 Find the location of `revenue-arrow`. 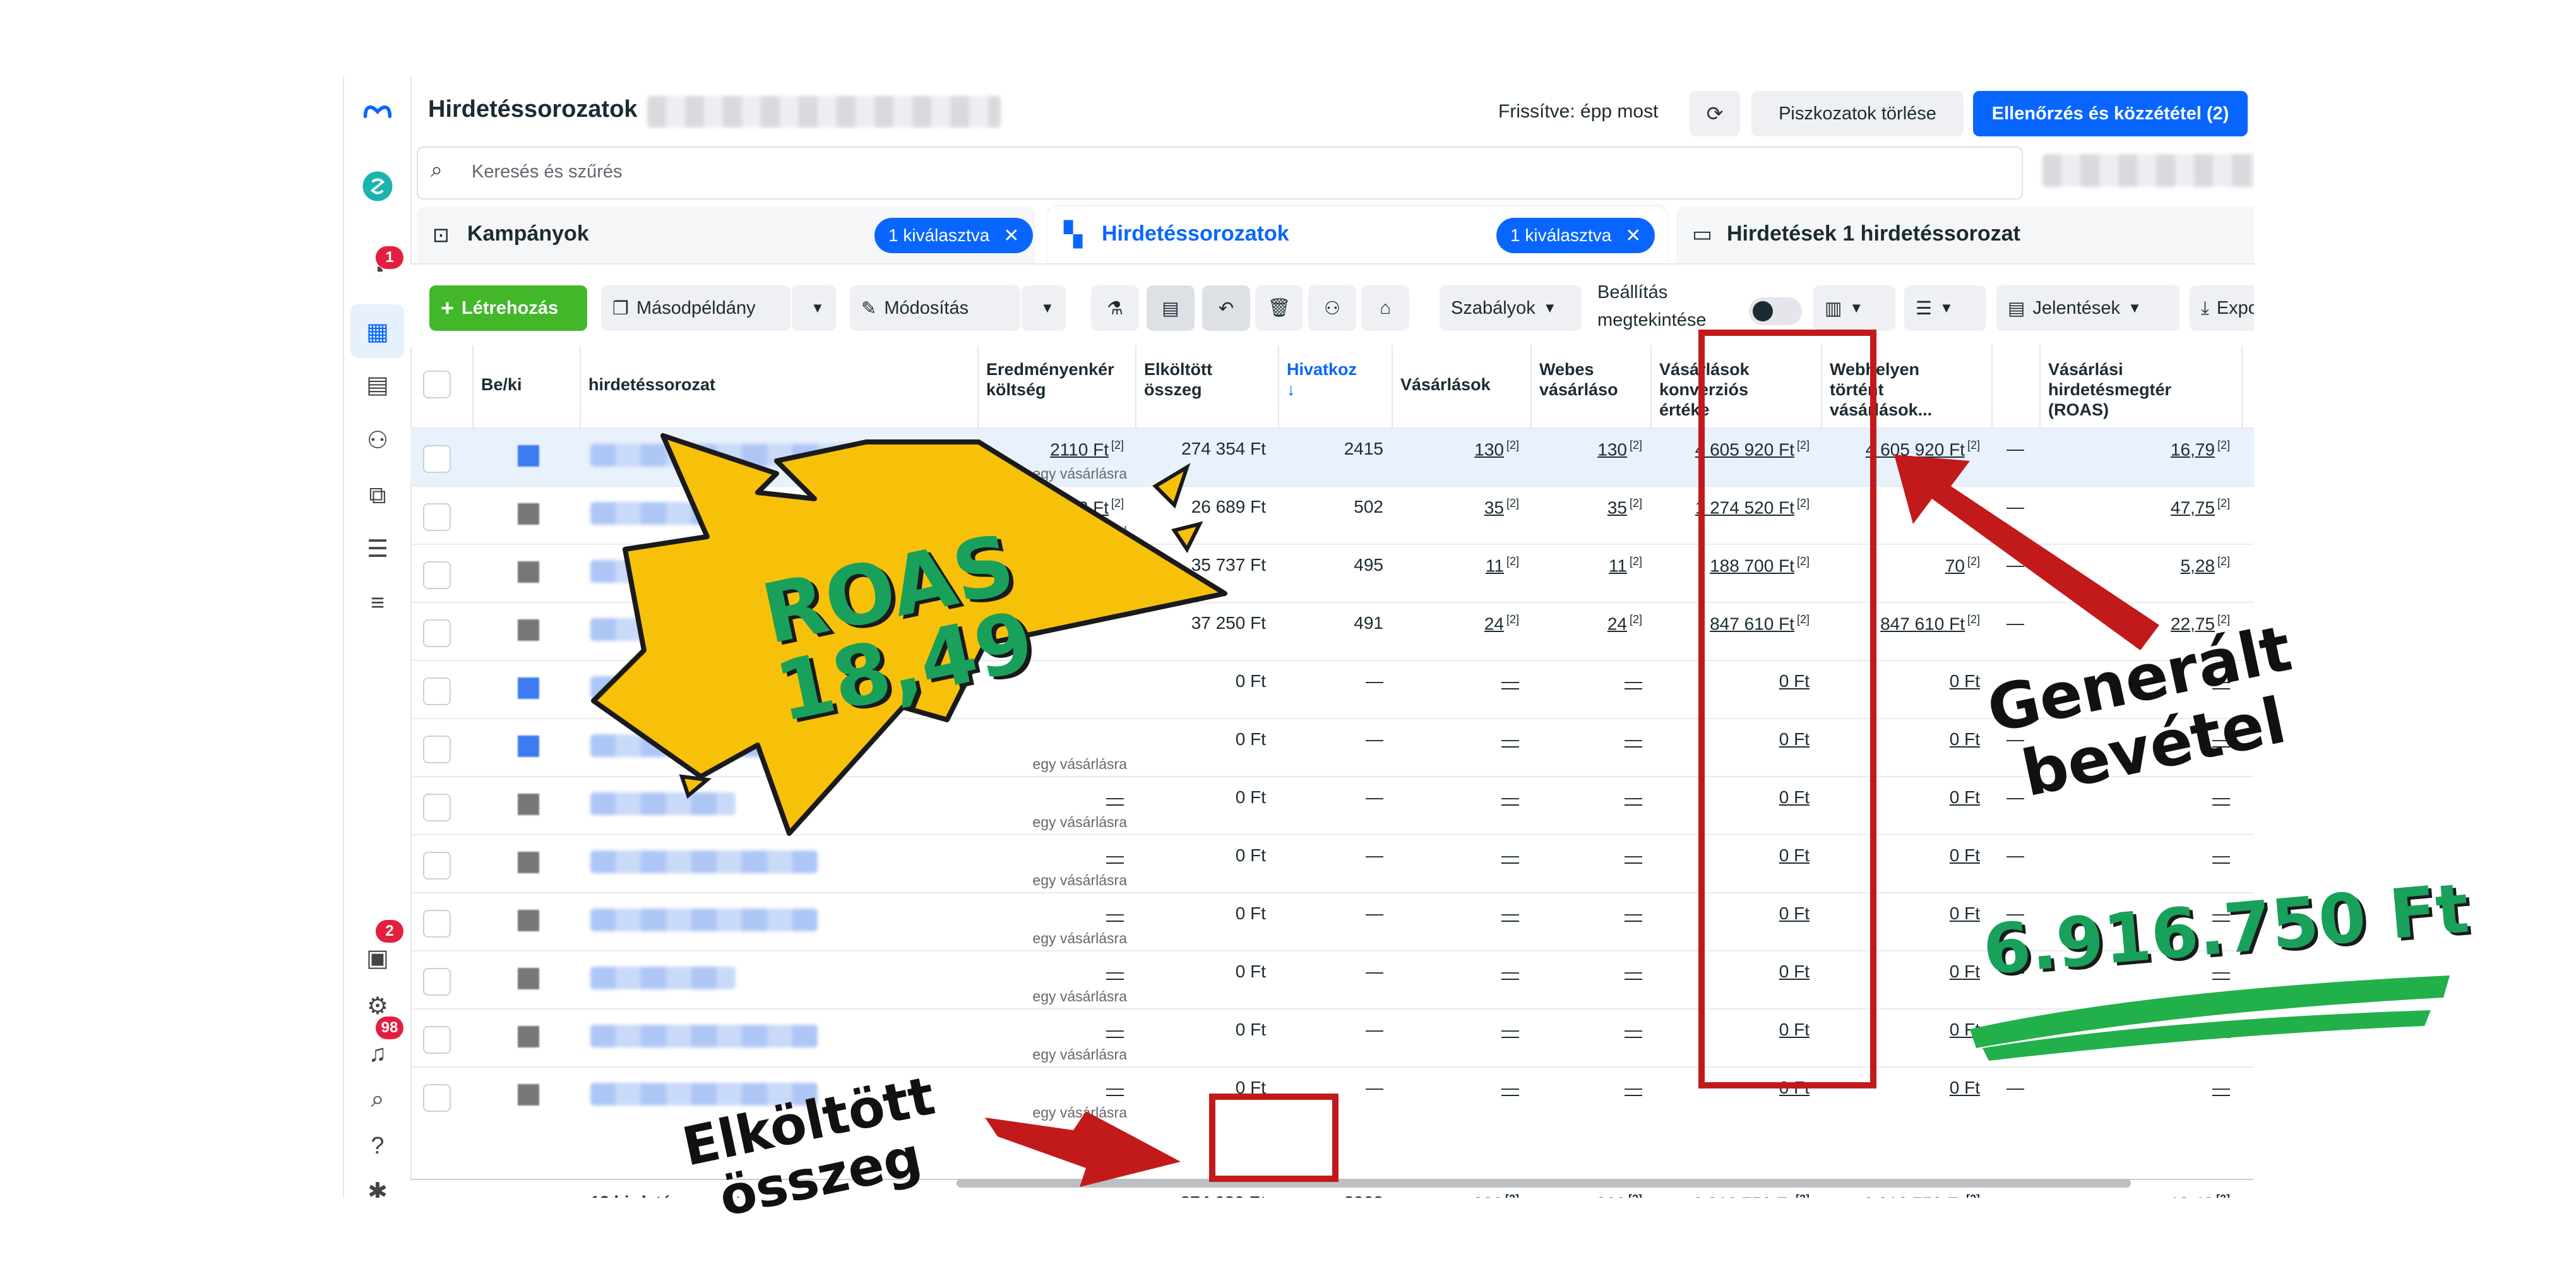

revenue-arrow is located at coordinates (2026, 552).